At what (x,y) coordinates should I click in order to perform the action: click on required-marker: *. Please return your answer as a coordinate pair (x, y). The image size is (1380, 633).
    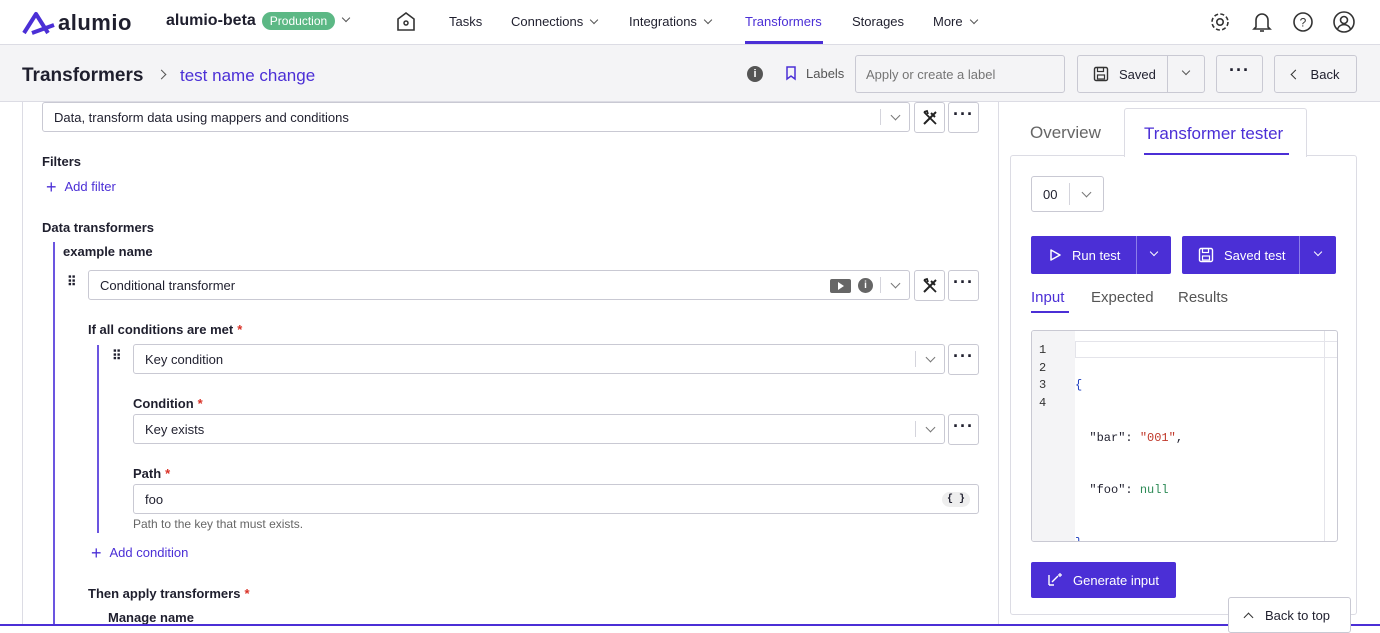
    Looking at the image, I should click on (247, 593).